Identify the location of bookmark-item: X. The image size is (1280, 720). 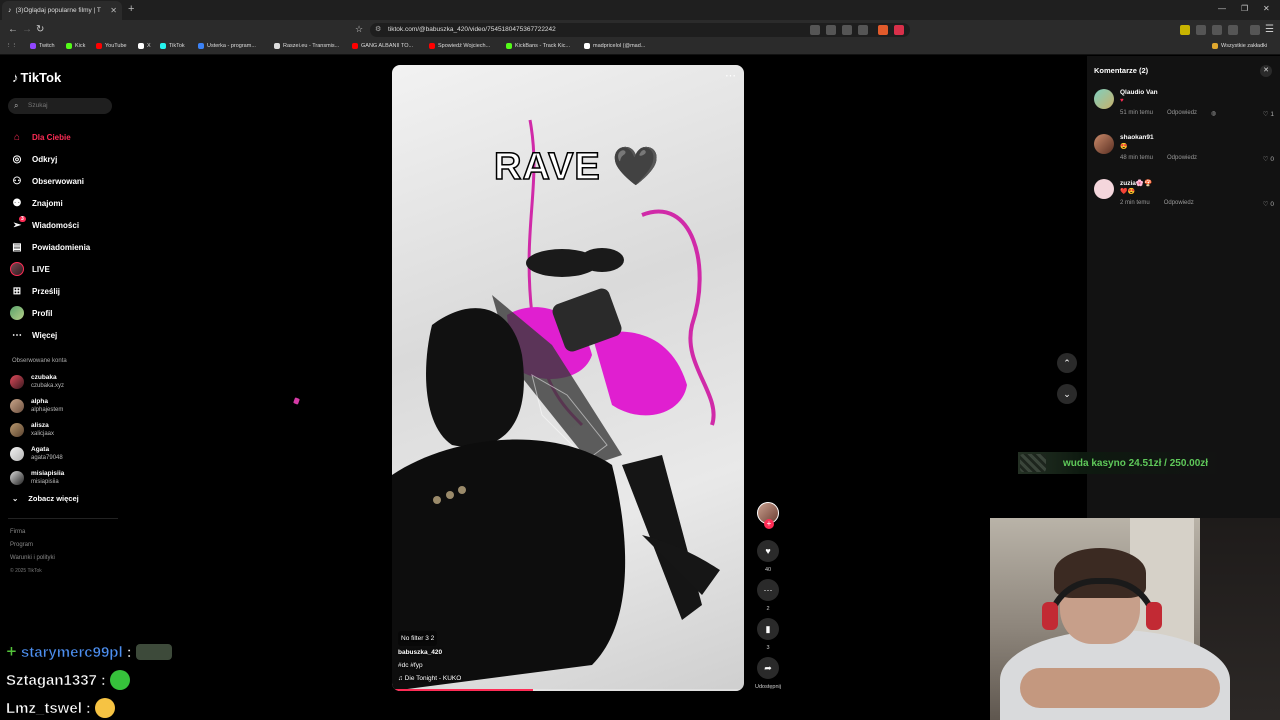
(144, 46).